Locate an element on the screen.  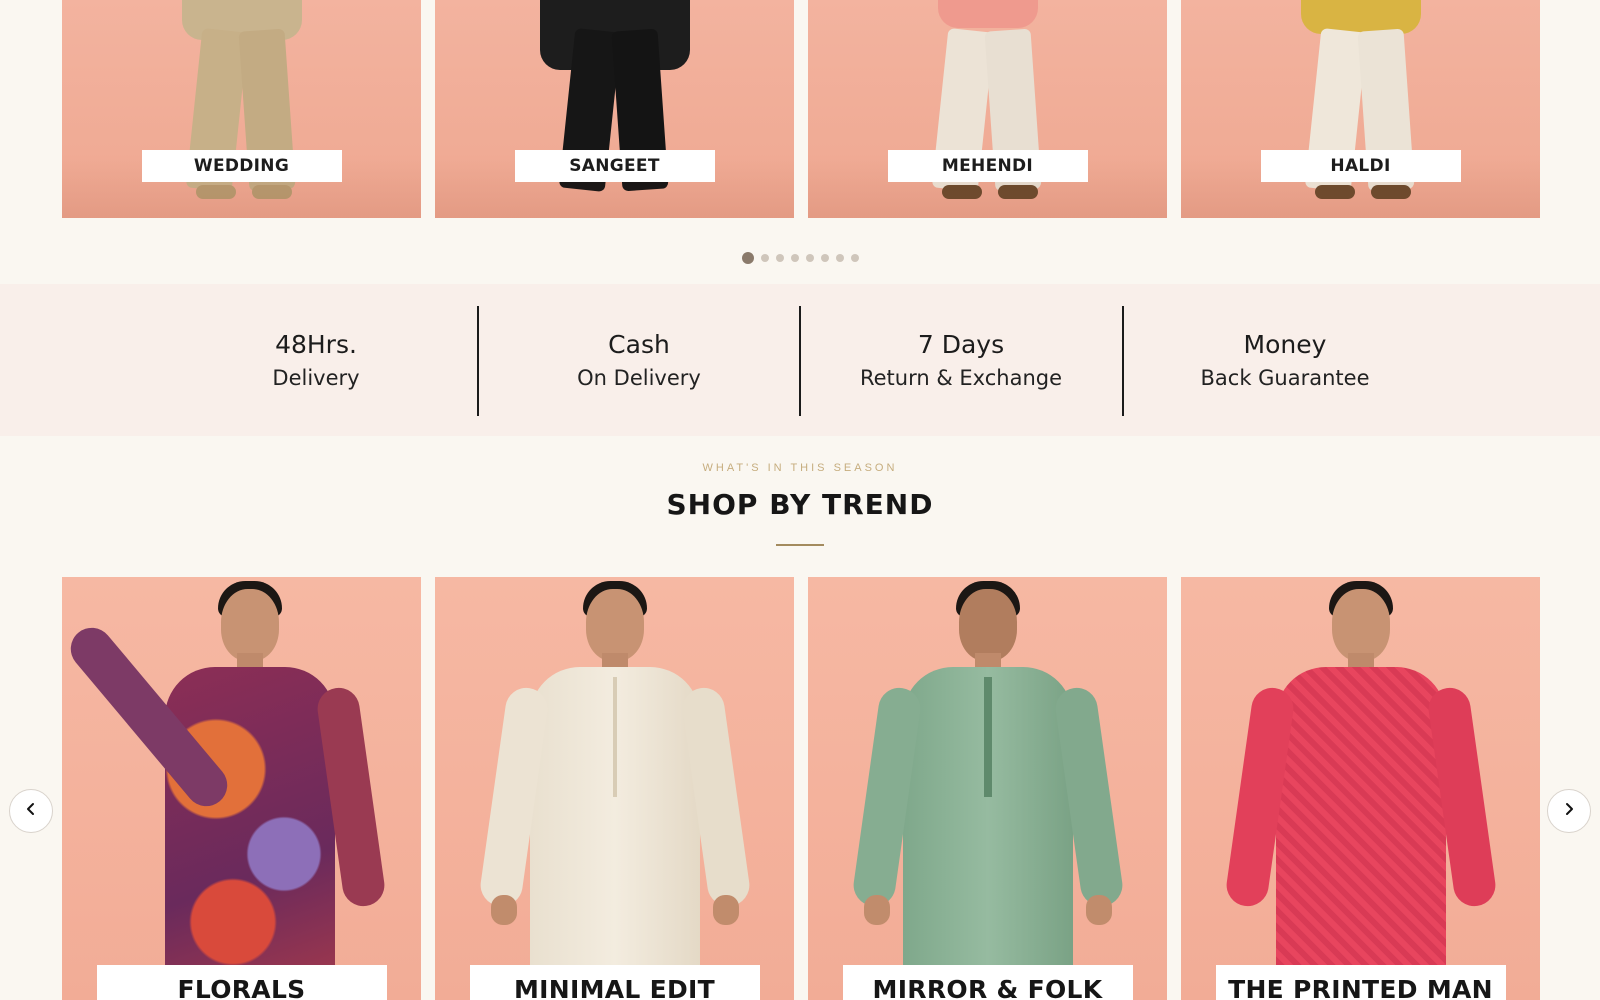
occasion-card-wedding: WEDDING is located at coordinates (241, 109).